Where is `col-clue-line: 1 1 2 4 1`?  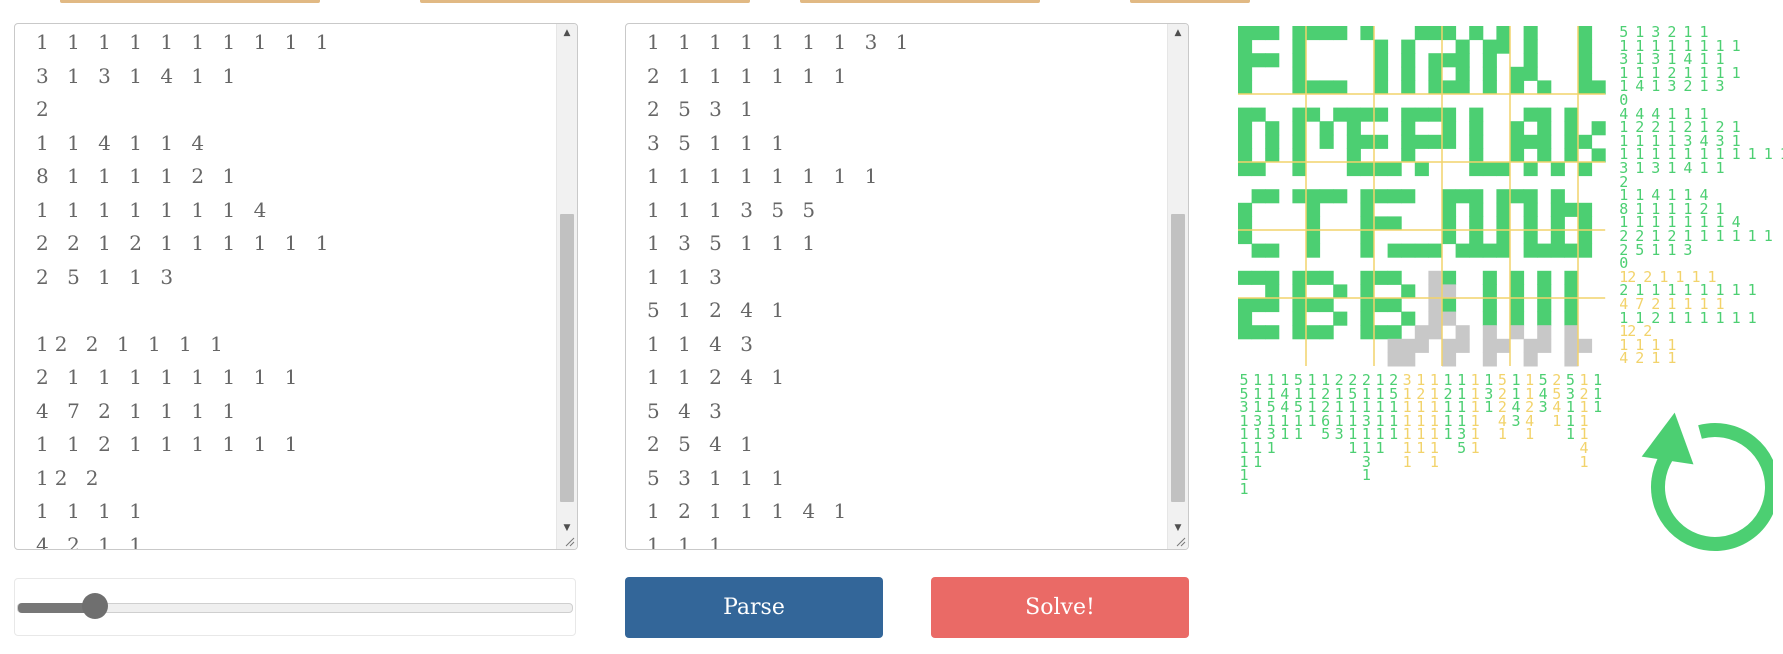 col-clue-line: 1 1 2 4 1 is located at coordinates (719, 377).